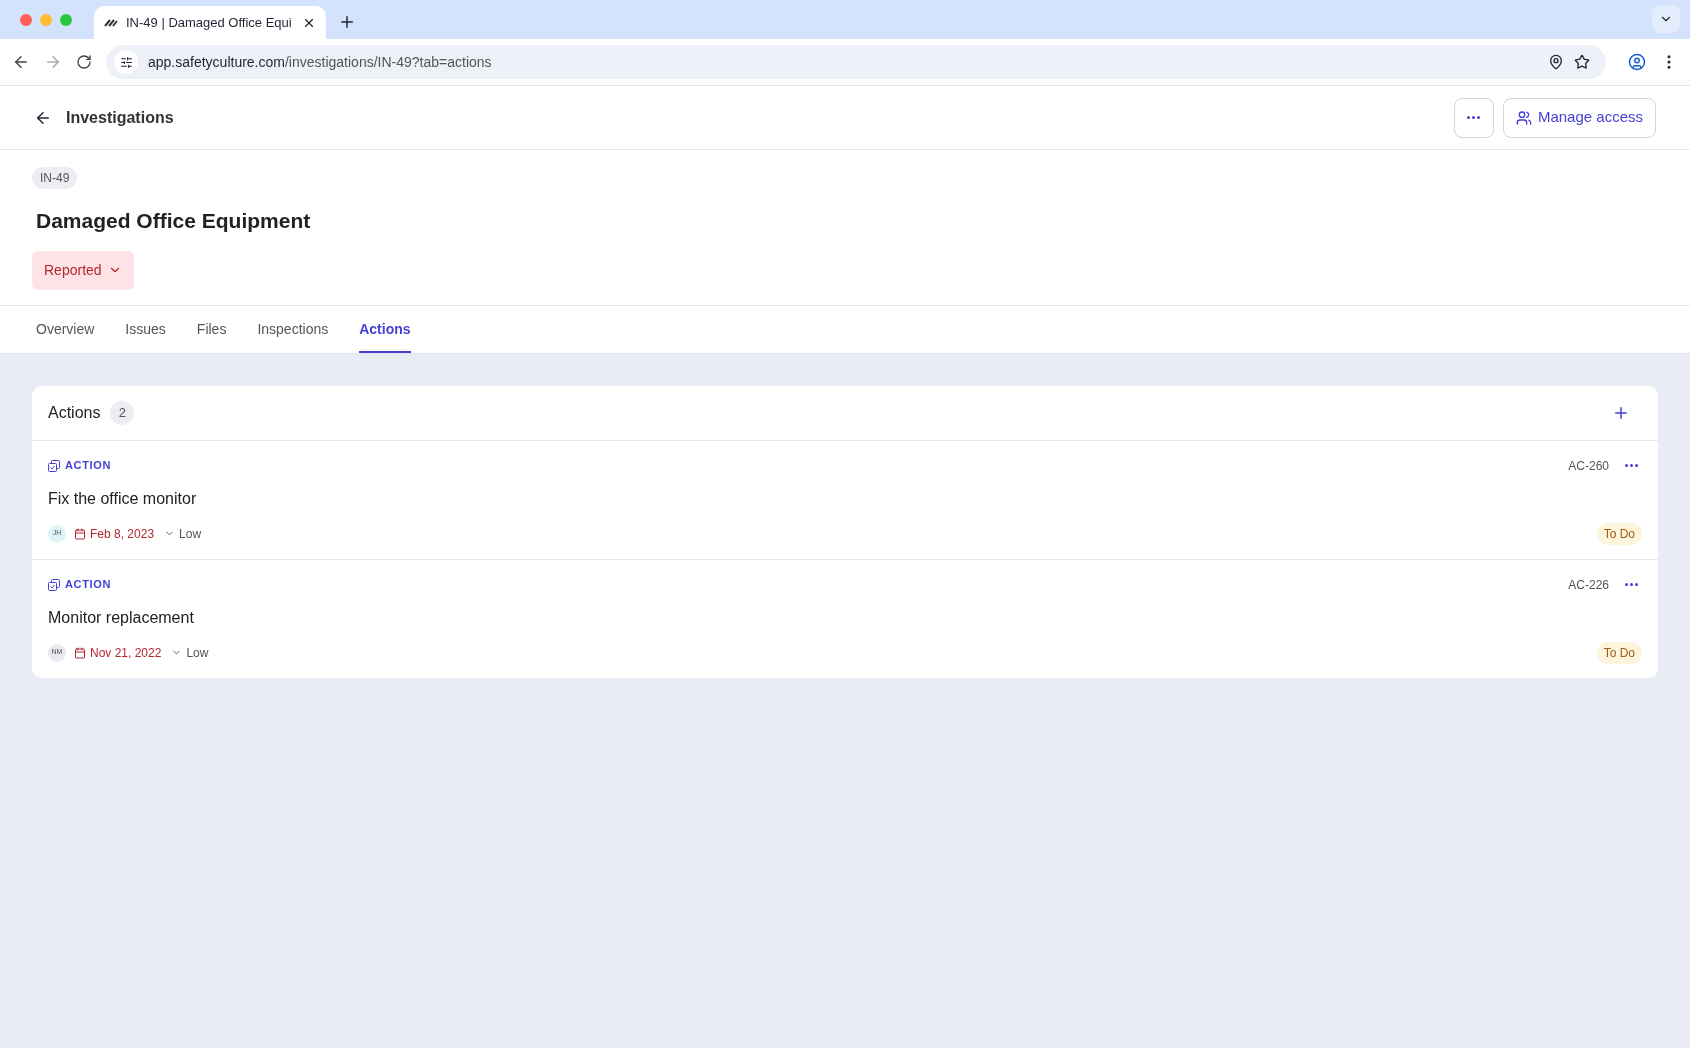  What do you see at coordinates (65, 329) in the screenshot?
I see `section-tab: Overview` at bounding box center [65, 329].